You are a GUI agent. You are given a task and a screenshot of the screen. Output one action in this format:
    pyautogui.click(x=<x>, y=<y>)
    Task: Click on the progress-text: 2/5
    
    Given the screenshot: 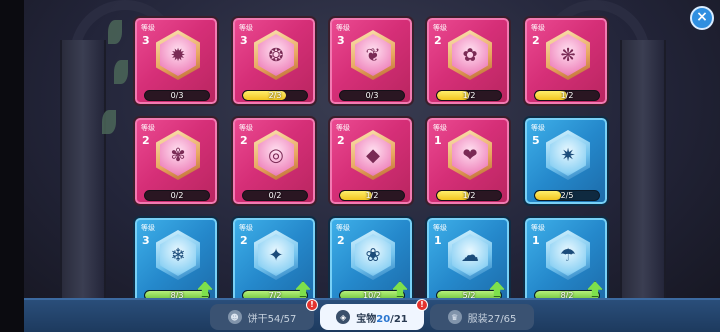 What is the action you would take?
    pyautogui.click(x=567, y=195)
    